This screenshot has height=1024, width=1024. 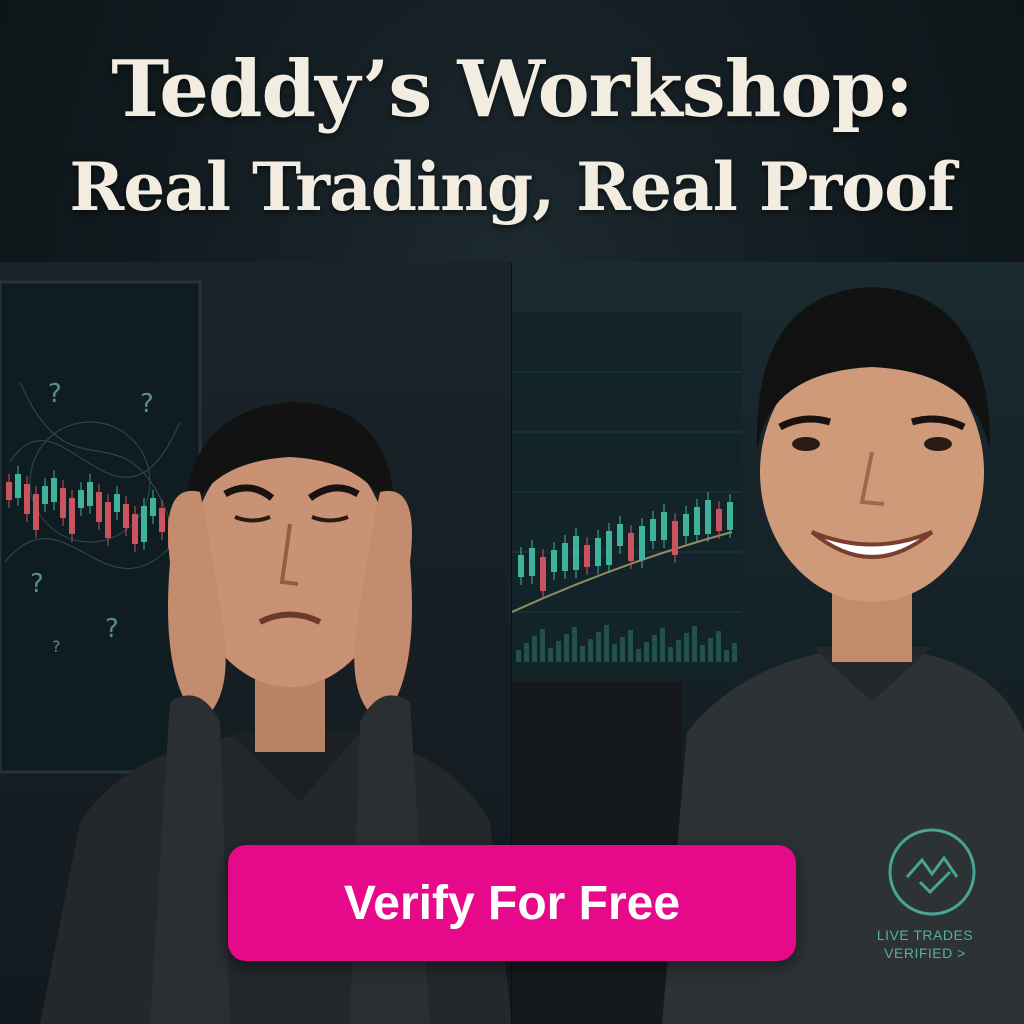 What do you see at coordinates (925, 944) in the screenshot?
I see `live-trades-verified-badge: LIVE TRADES VERIFIED >` at bounding box center [925, 944].